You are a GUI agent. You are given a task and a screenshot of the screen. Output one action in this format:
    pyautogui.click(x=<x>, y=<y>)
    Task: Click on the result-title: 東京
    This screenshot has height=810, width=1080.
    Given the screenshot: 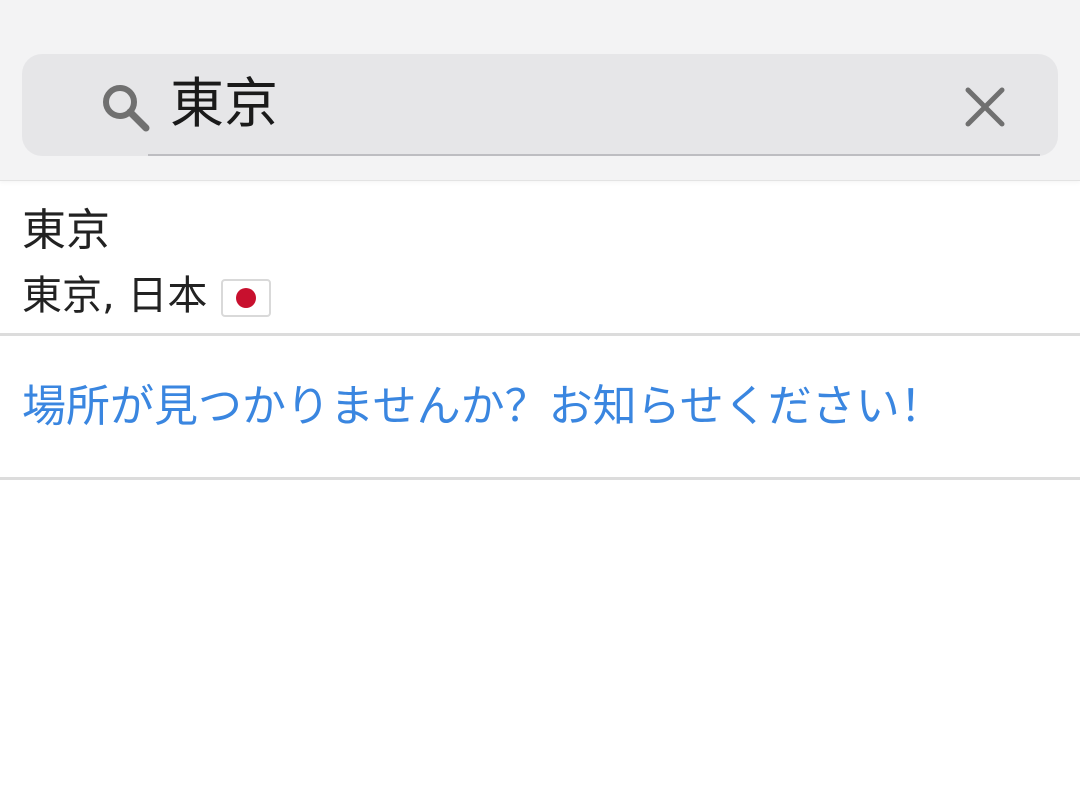 What is the action you would take?
    pyautogui.click(x=66, y=230)
    